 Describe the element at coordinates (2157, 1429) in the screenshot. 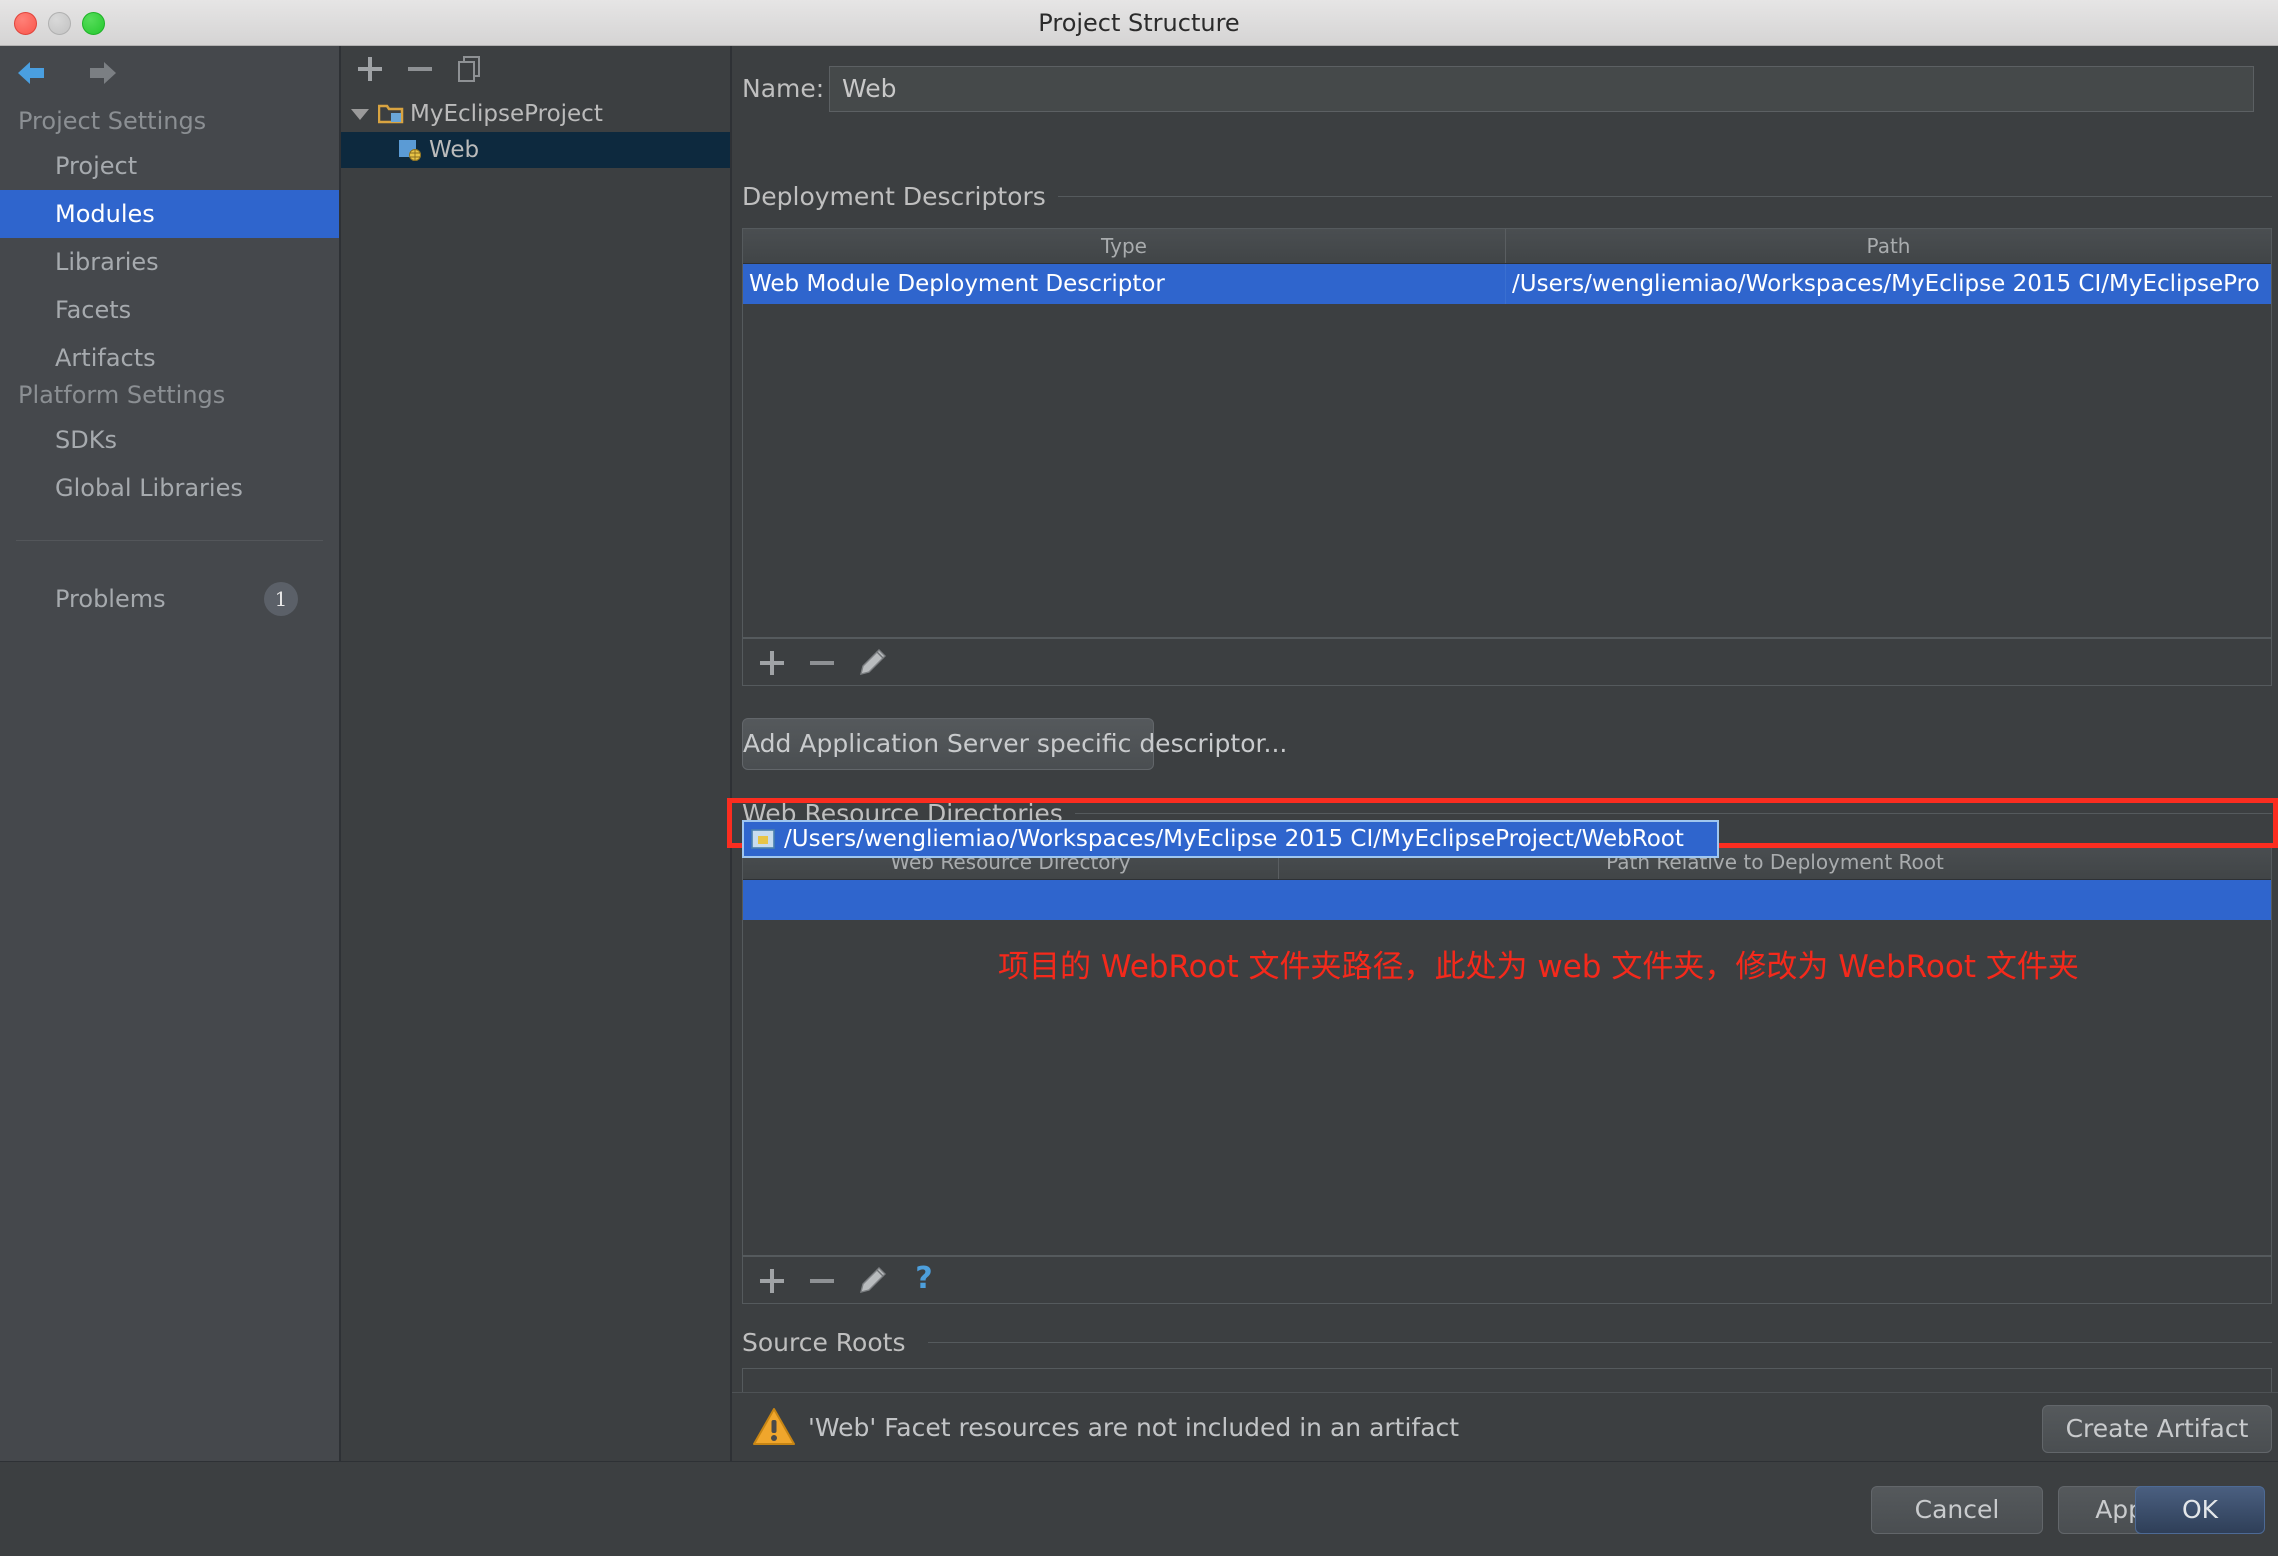

I see `create-artifact-button: Create Artifact` at that location.